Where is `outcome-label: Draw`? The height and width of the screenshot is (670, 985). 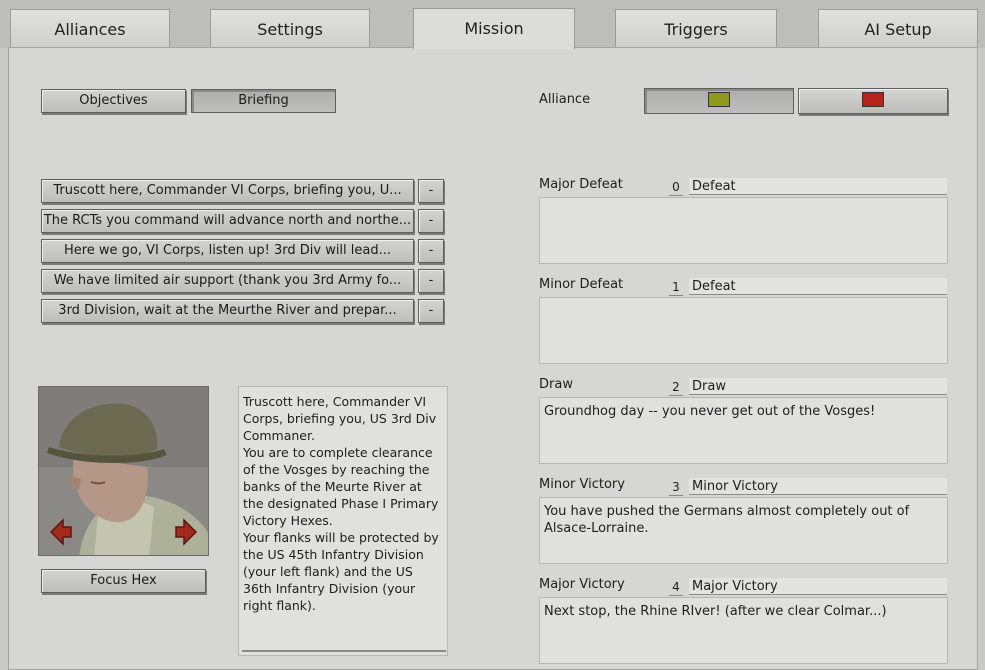
outcome-label: Draw is located at coordinates (556, 384).